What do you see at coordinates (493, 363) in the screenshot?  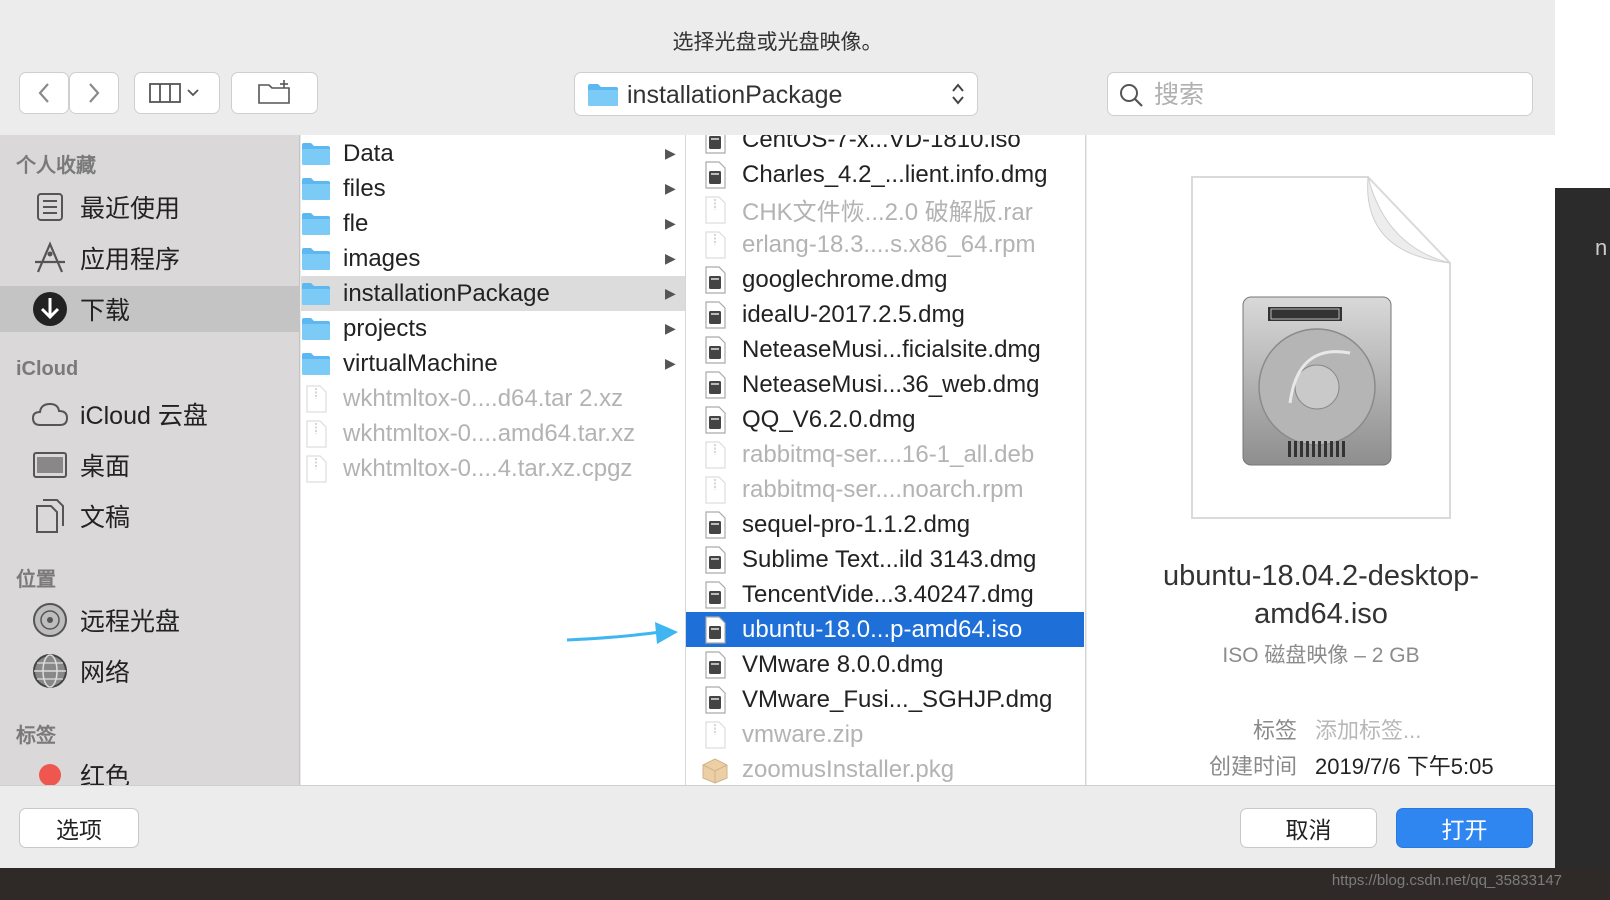 I see `folder-row-virtualmachine: virtualMachine ▶` at bounding box center [493, 363].